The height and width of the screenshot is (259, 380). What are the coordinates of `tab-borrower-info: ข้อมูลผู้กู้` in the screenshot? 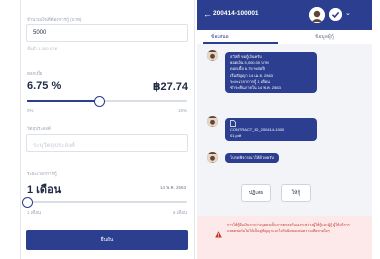 It's located at (324, 37).